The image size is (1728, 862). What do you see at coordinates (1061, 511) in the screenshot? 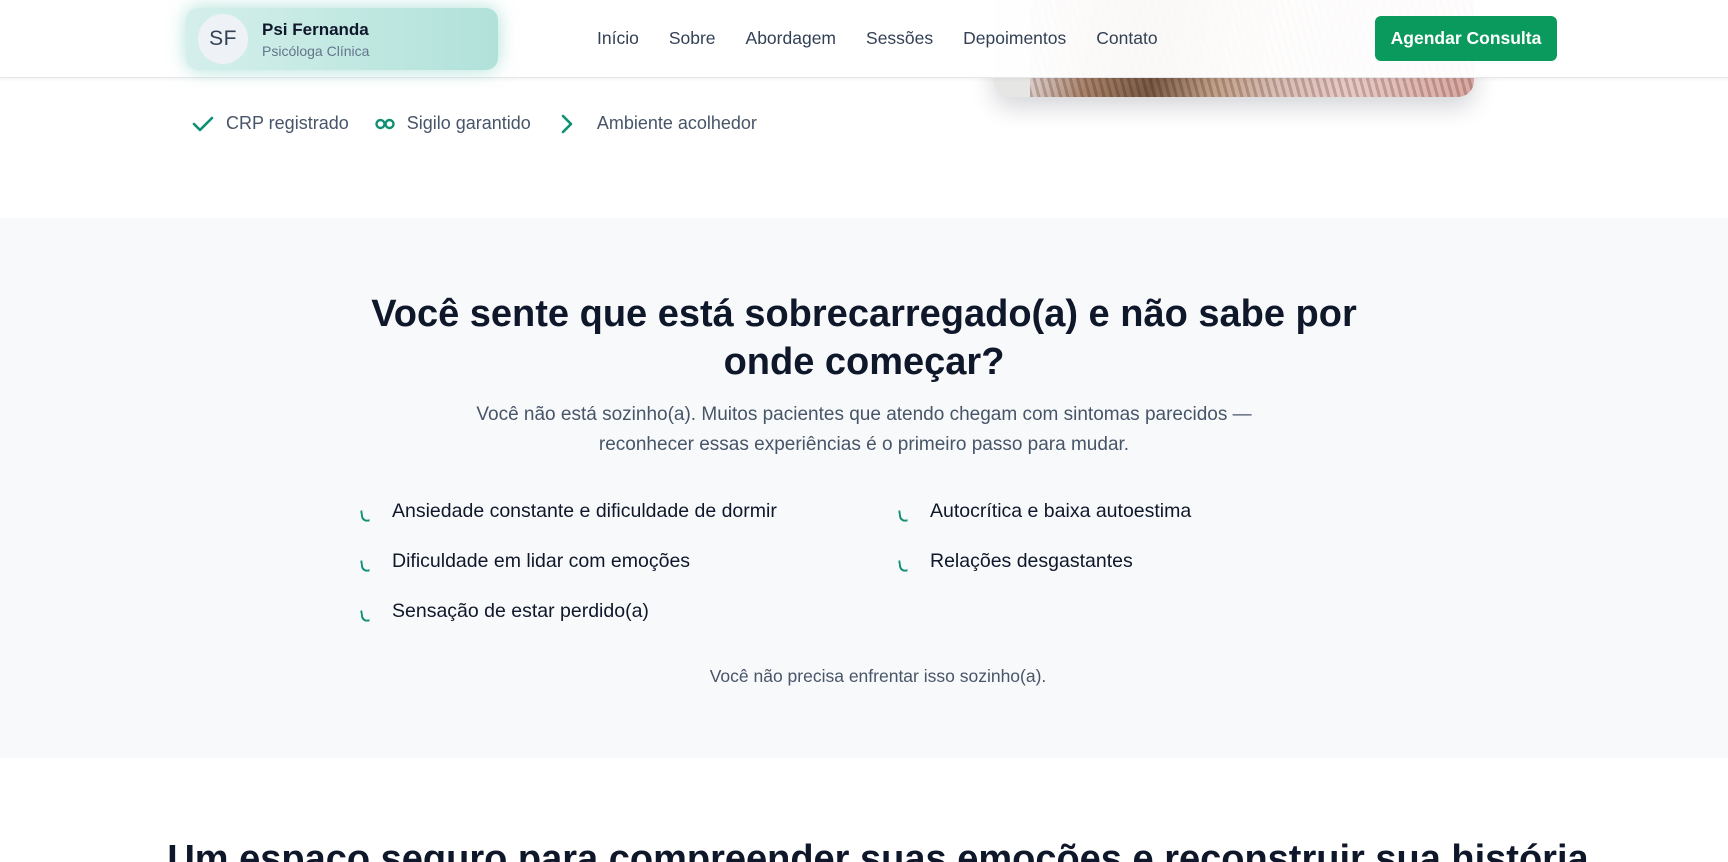
I see `list-item-label: Autocrítica e baixa autoestima` at bounding box center [1061, 511].